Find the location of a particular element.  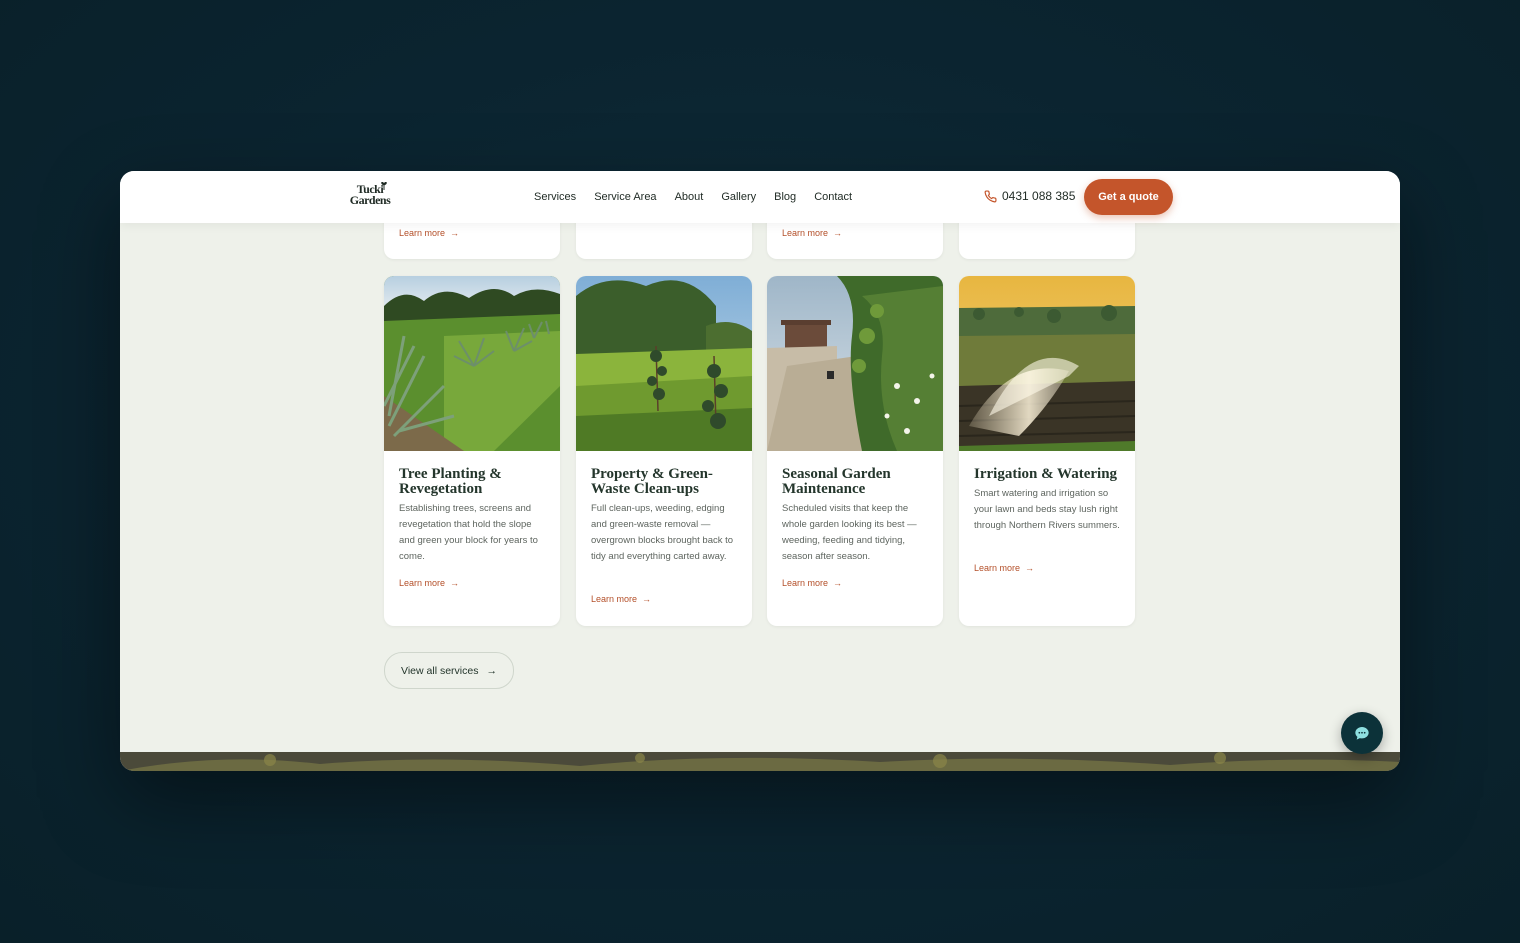

nav-gallery: Gallery is located at coordinates (738, 197).